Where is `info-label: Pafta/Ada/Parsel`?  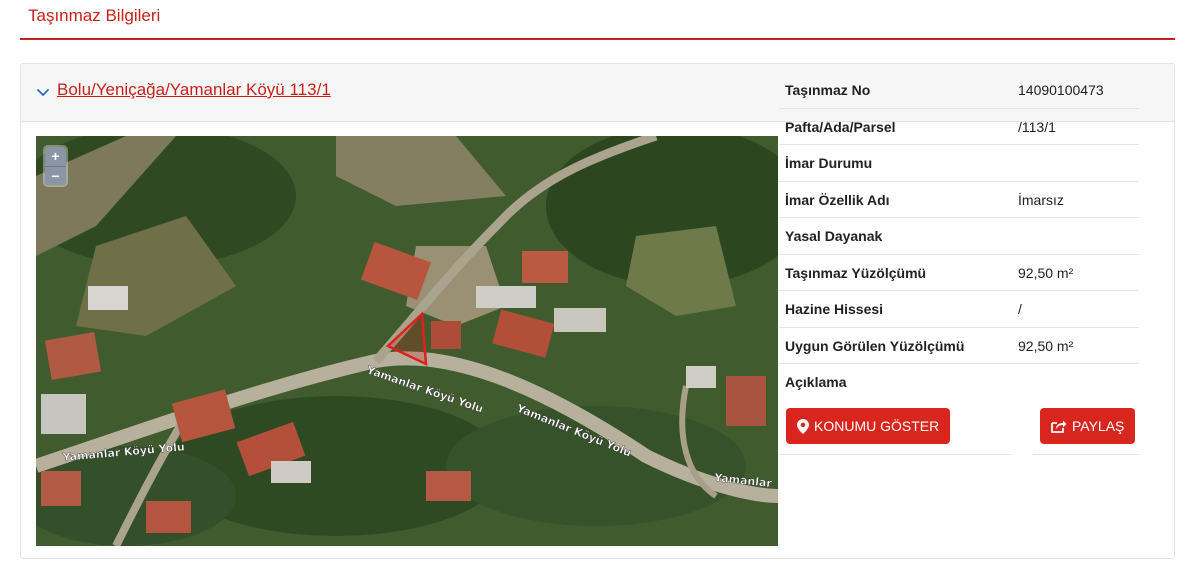
info-label: Pafta/Ada/Parsel is located at coordinates (840, 126).